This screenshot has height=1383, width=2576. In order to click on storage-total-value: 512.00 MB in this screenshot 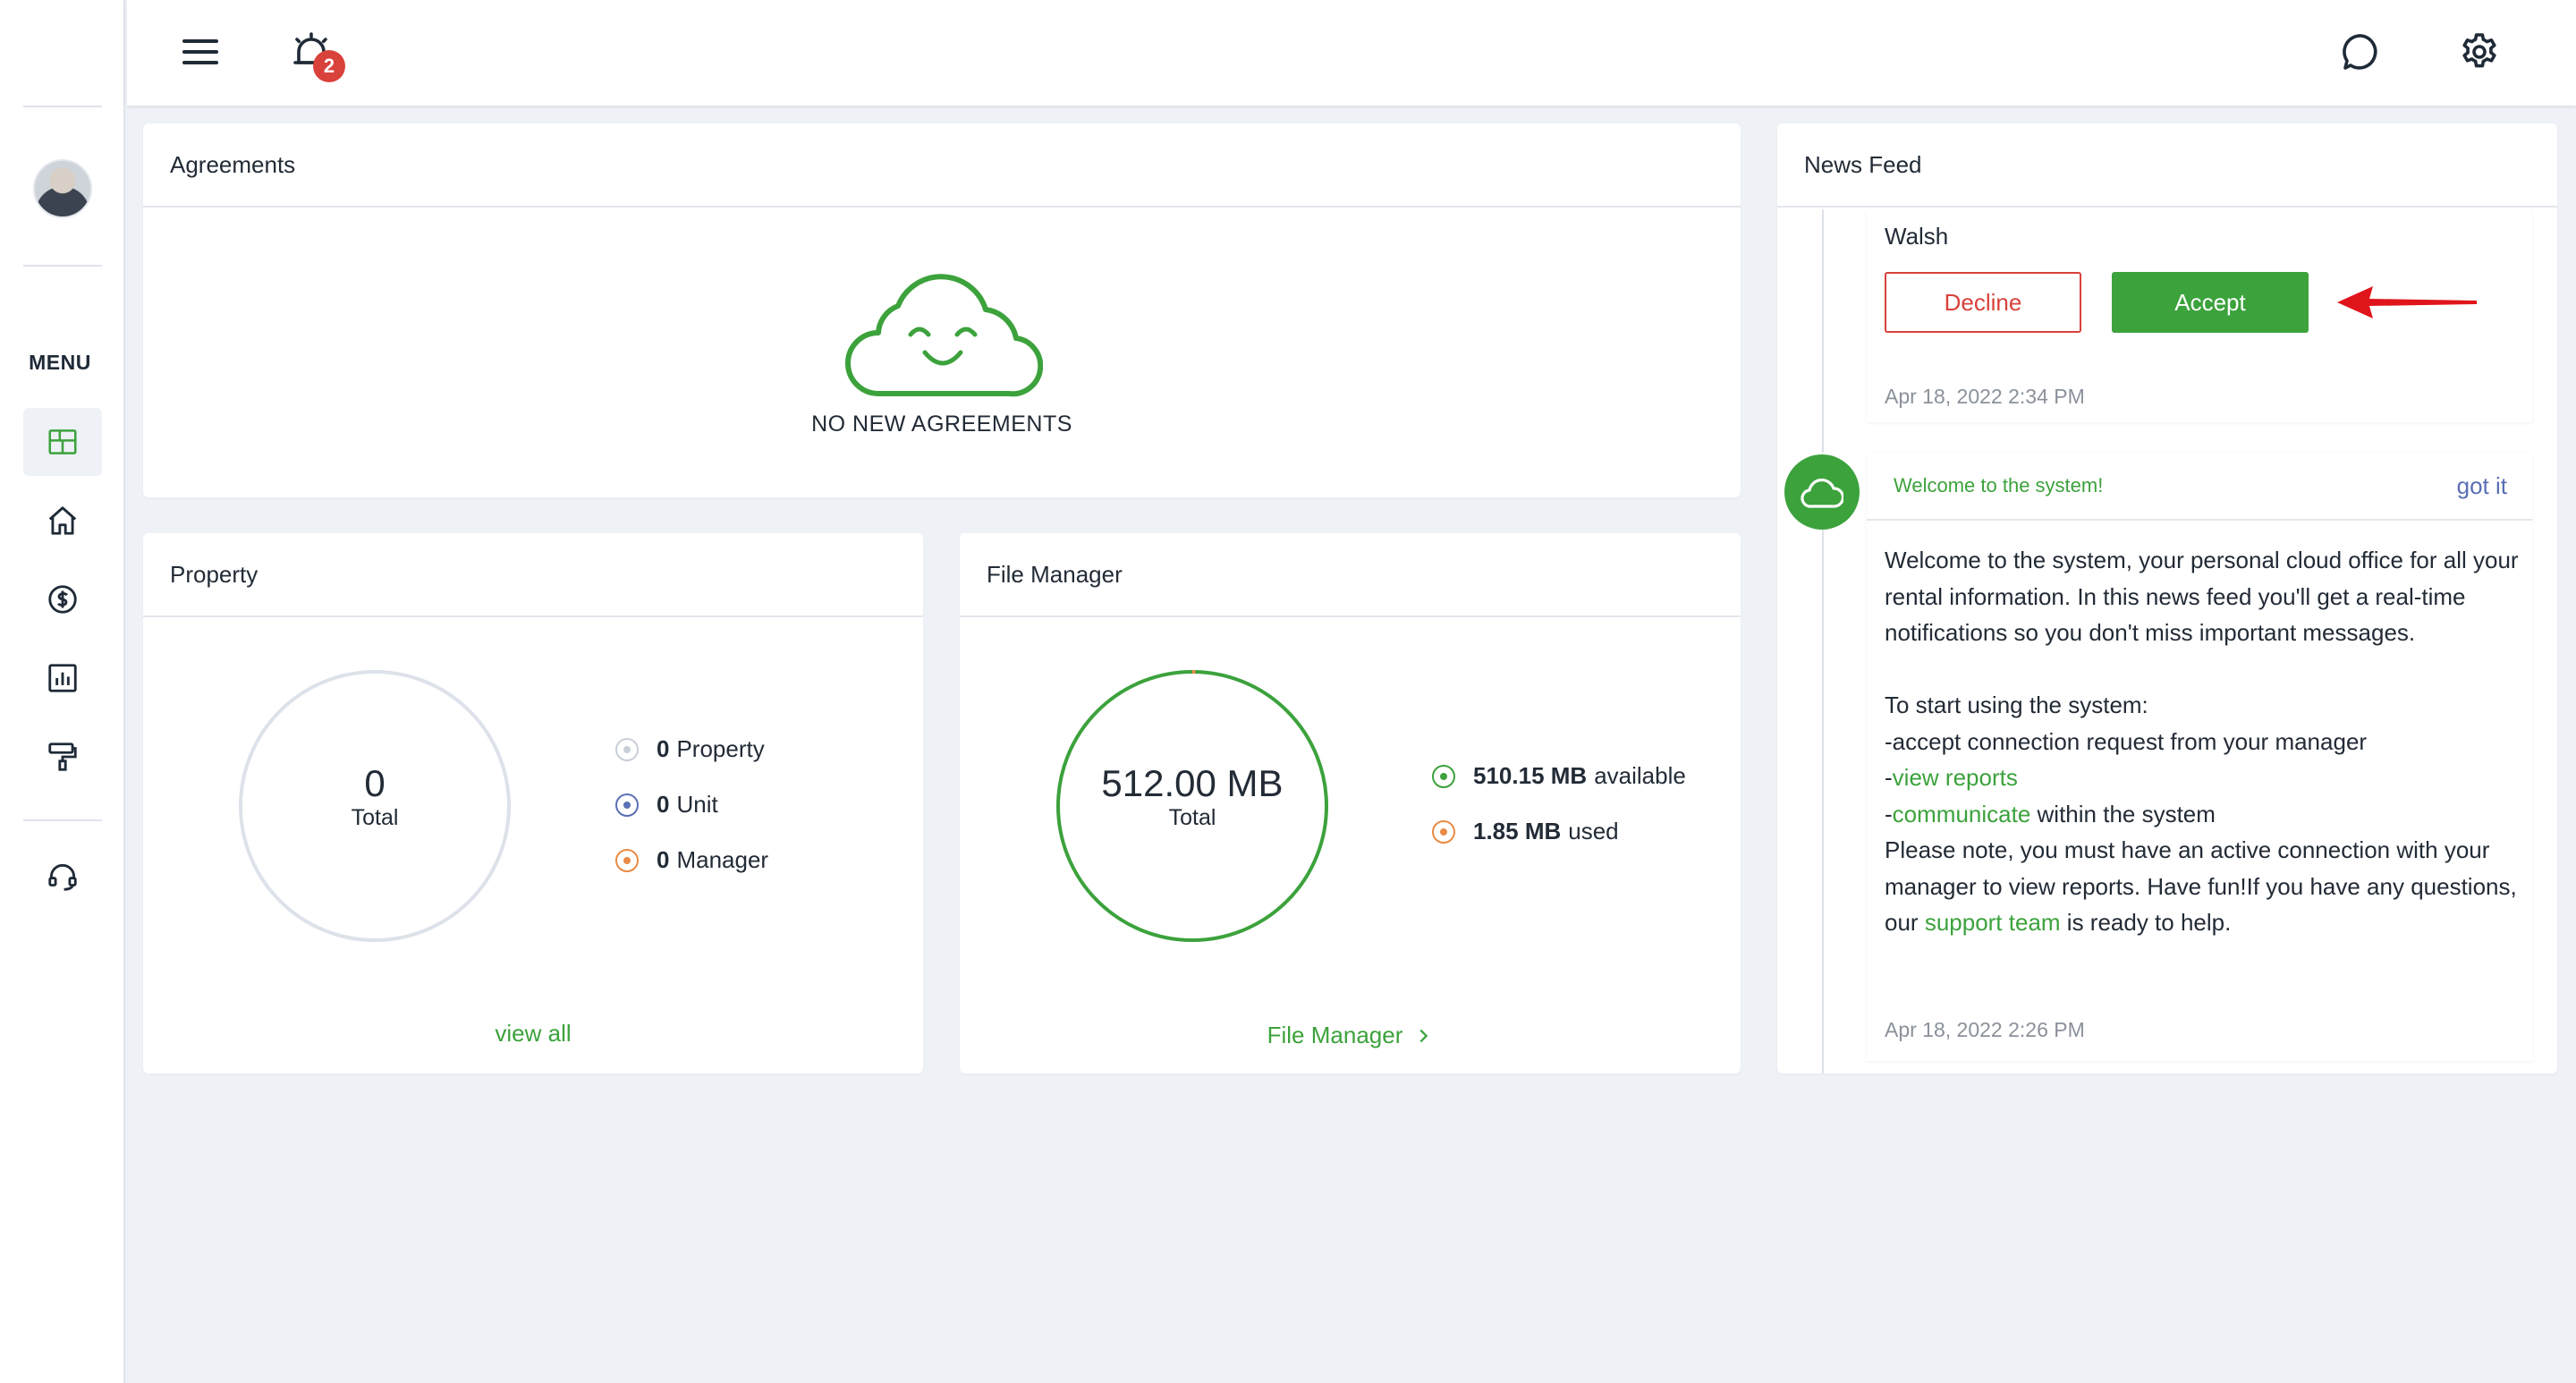, I will do `click(1192, 783)`.